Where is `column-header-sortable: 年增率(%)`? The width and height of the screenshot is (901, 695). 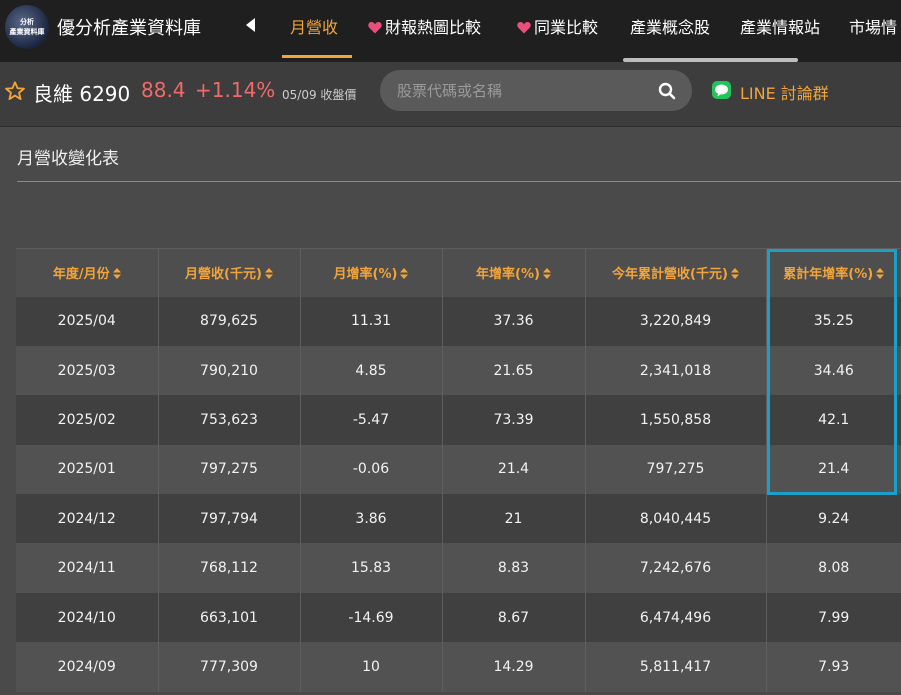 column-header-sortable: 年增率(%) is located at coordinates (514, 272).